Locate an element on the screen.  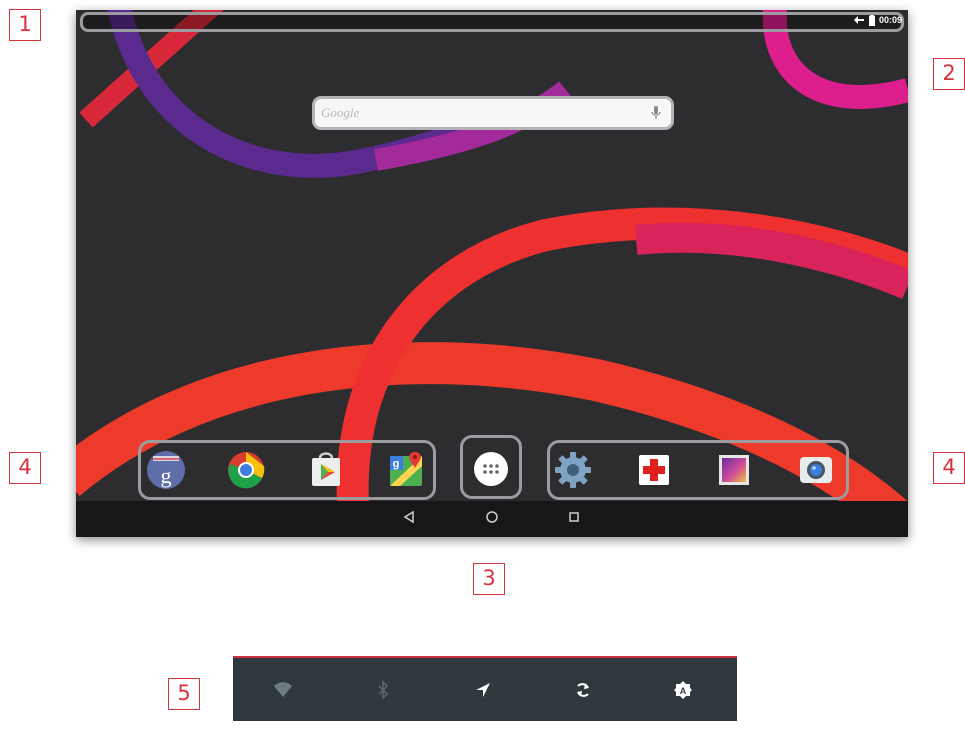
google-search-app-icon: g is located at coordinates (166, 470).